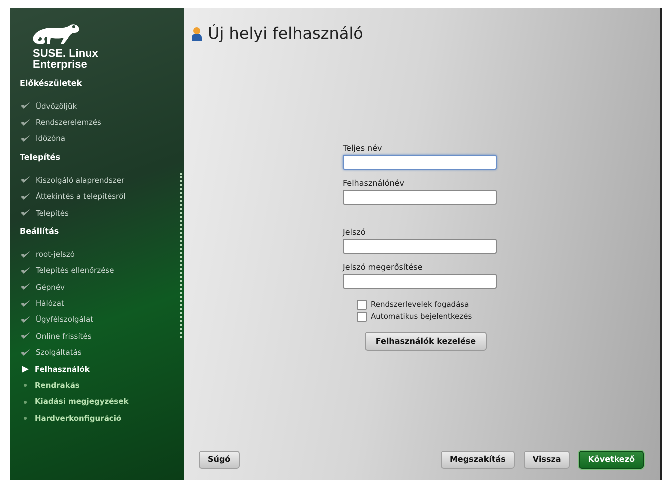 The height and width of the screenshot is (488, 666). Describe the element at coordinates (426, 341) in the screenshot. I see `manage-users-button: Felhasználók kezelése` at that location.